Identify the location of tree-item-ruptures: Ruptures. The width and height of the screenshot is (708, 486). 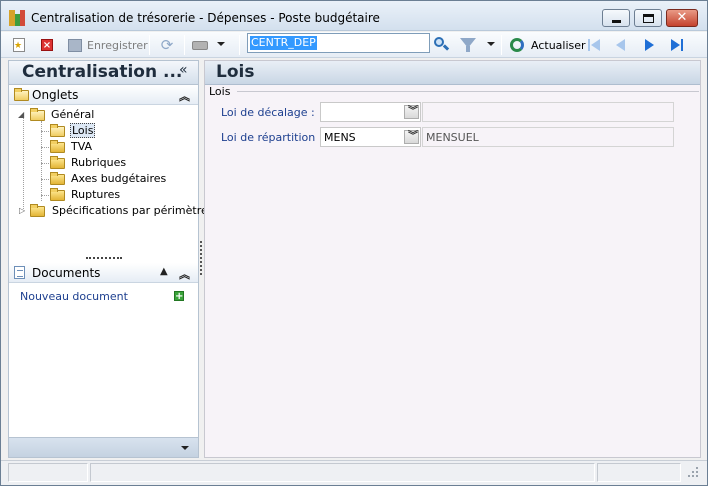
(107, 195).